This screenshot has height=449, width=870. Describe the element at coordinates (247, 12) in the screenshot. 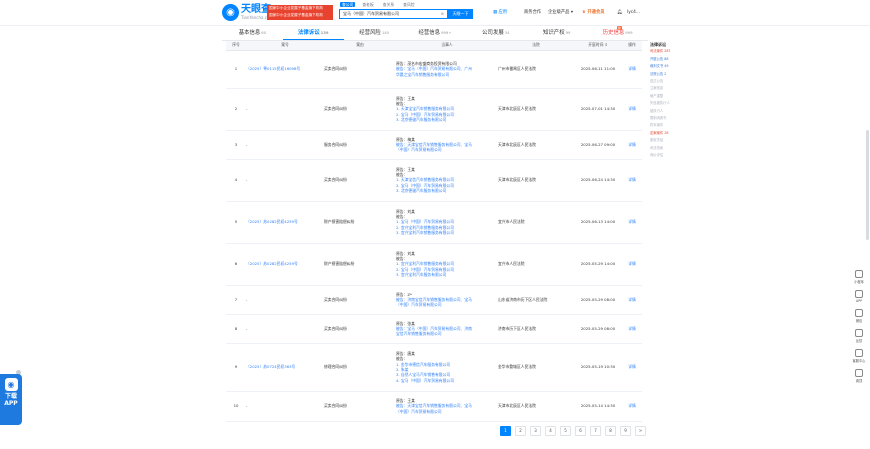

I see `site-logo: ◉ 天眼查 TianYancha.com` at that location.